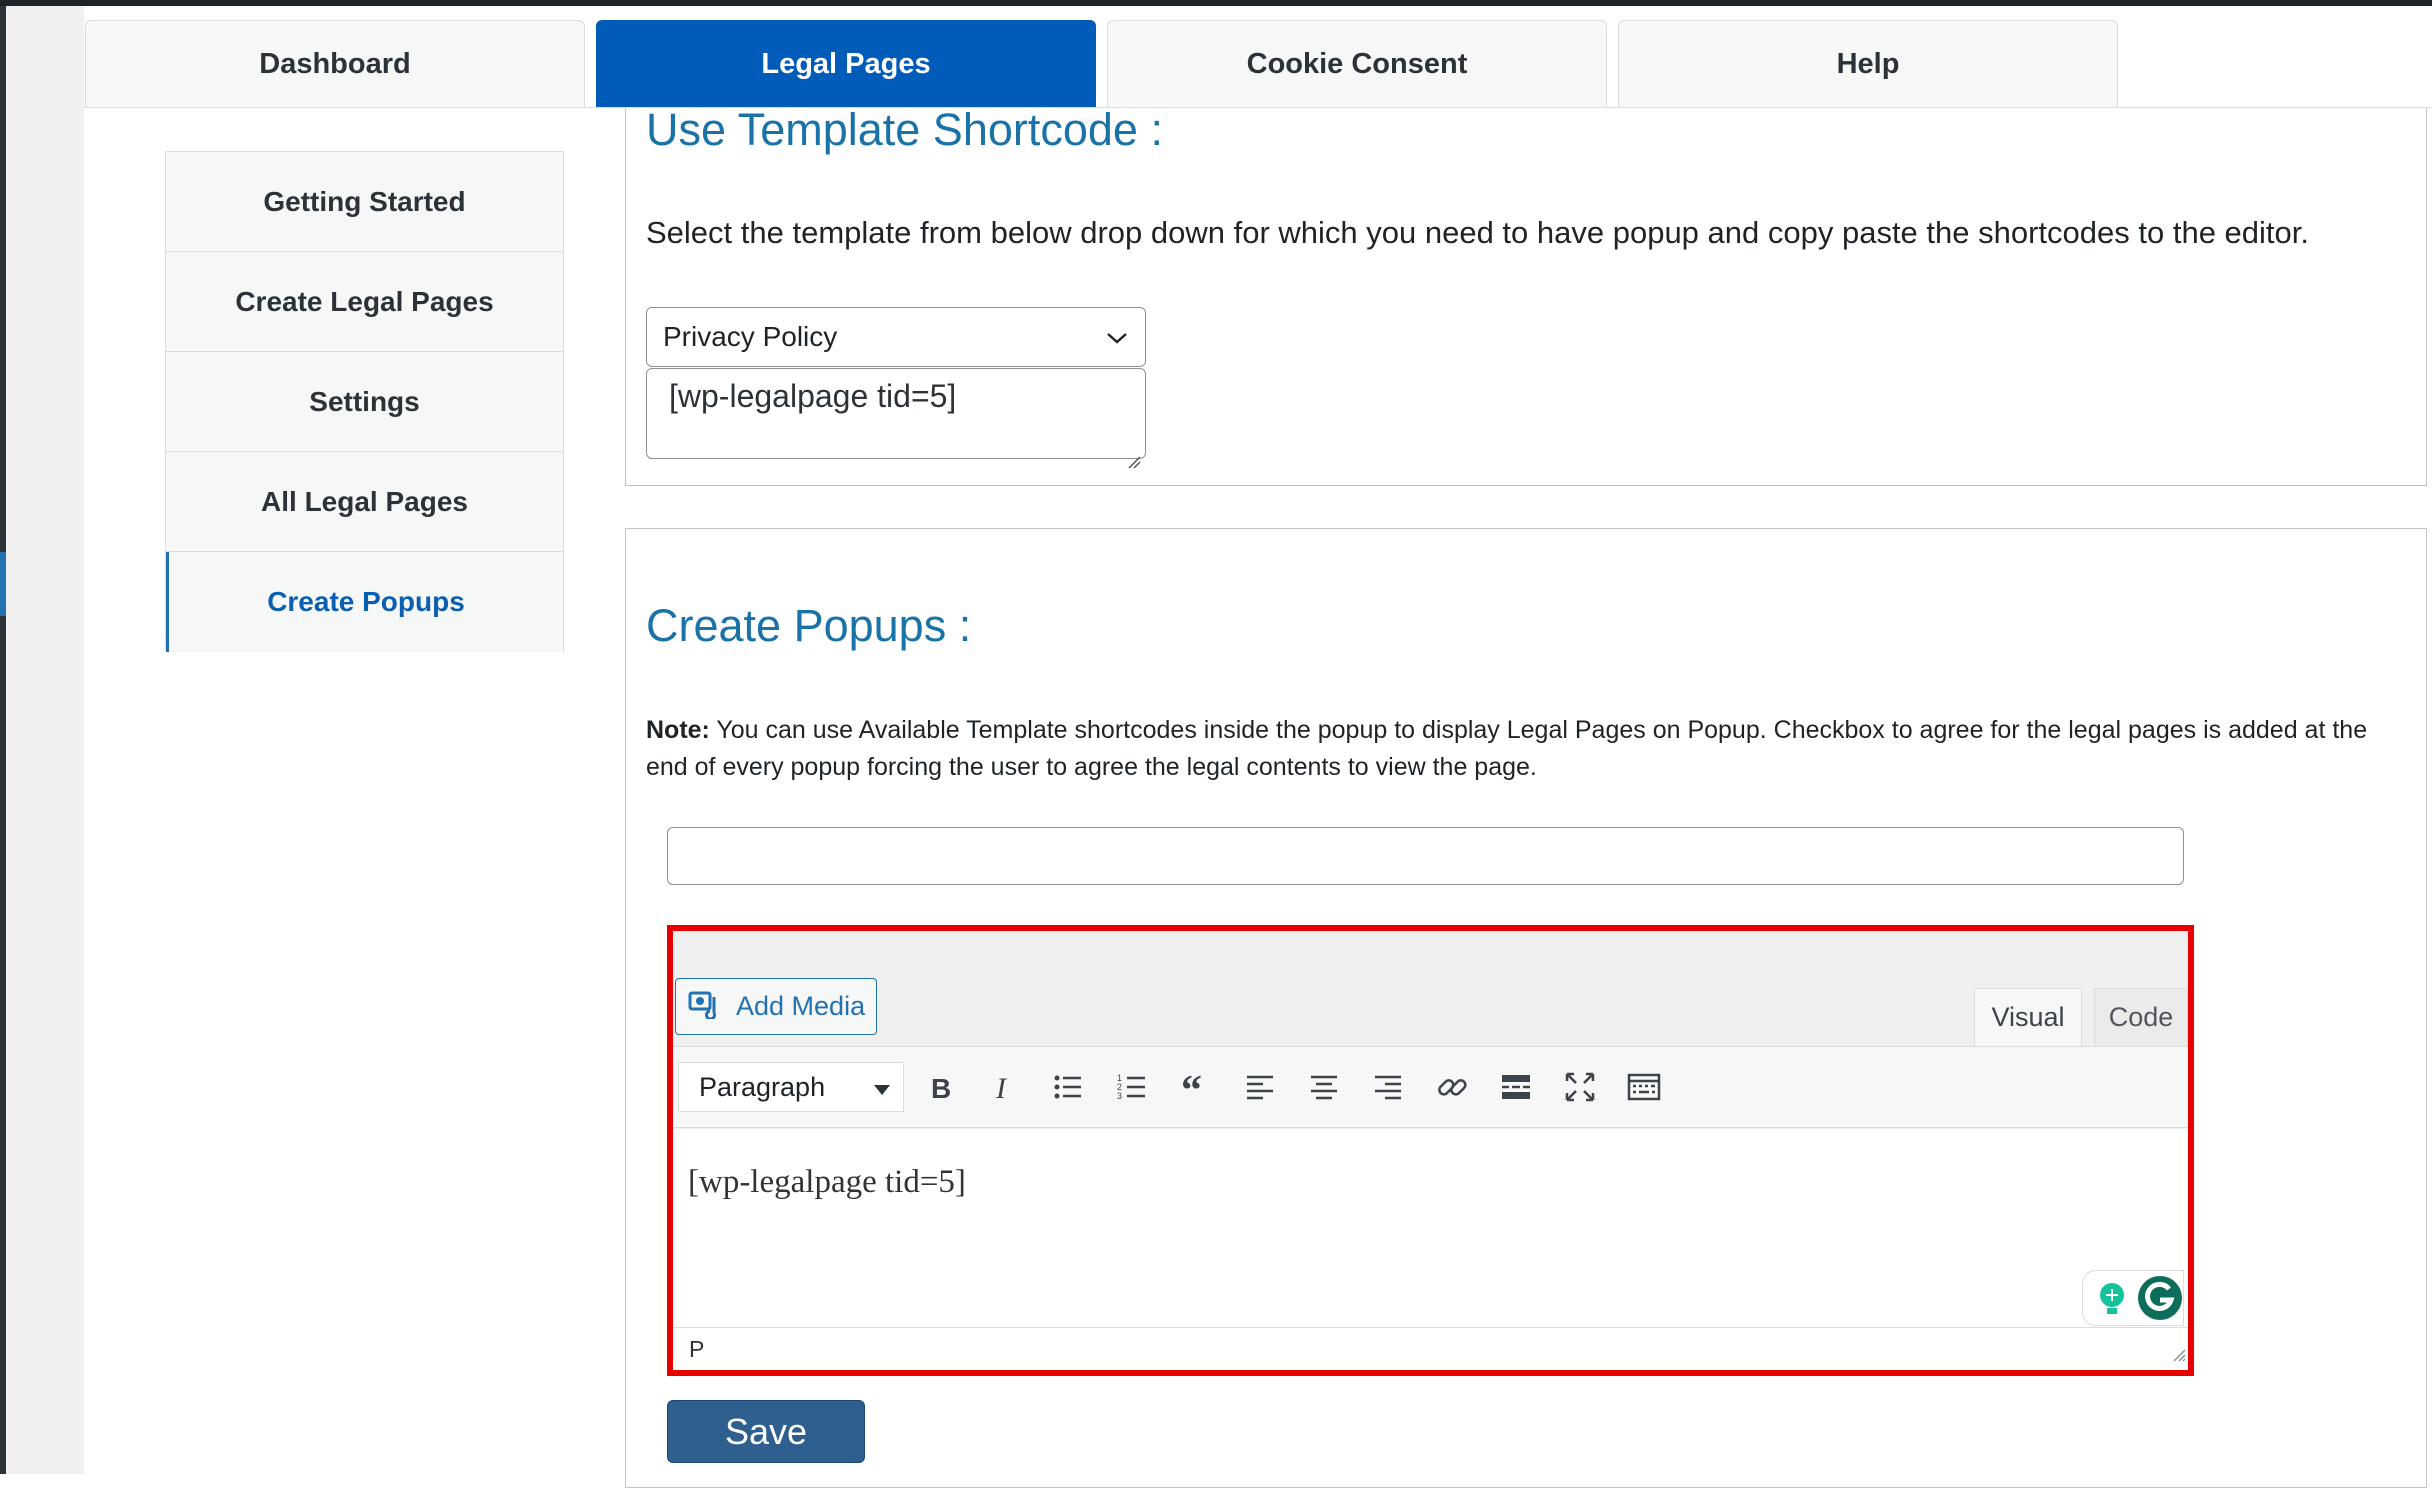 The height and width of the screenshot is (1488, 2432). I want to click on bullet-list-icon, so click(1068, 1087).